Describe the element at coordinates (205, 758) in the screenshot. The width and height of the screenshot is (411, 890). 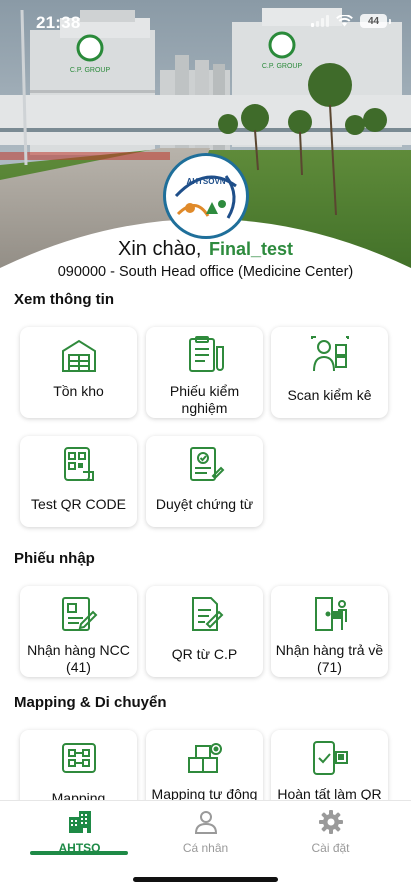
I see `auto-mapping-icon` at that location.